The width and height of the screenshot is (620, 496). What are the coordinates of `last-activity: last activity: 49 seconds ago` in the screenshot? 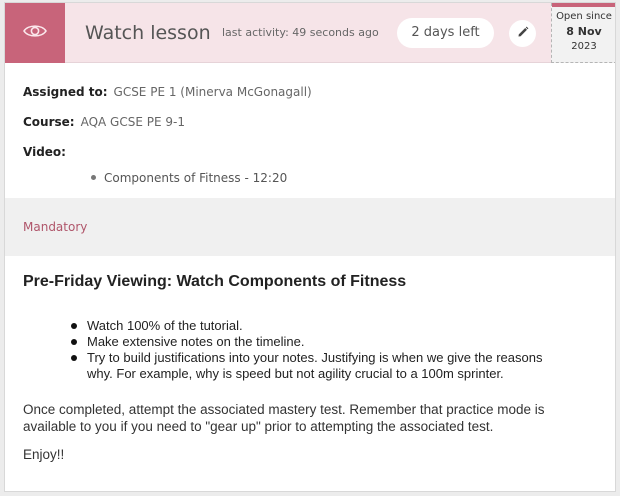 It's located at (300, 32).